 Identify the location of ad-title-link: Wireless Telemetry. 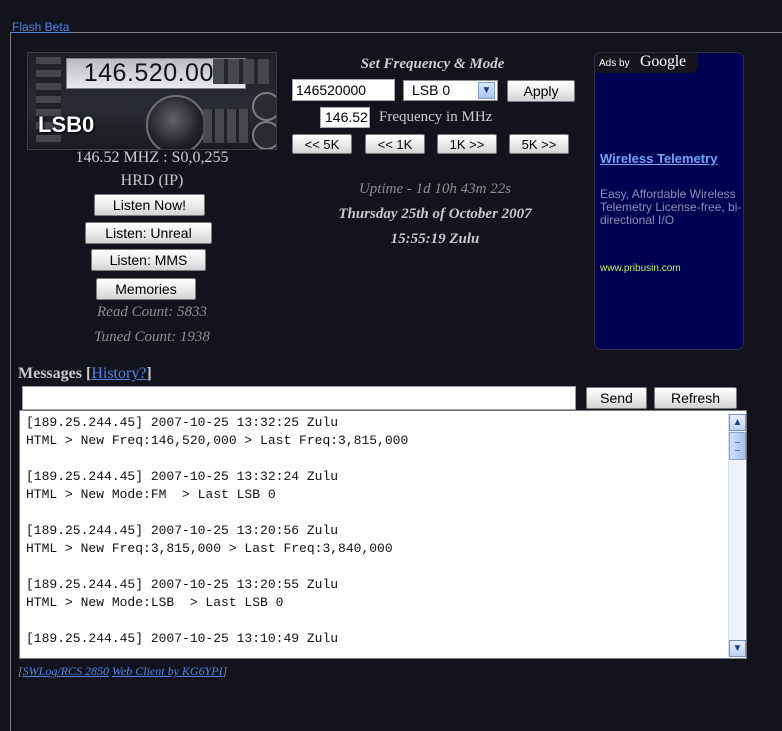
(665, 159).